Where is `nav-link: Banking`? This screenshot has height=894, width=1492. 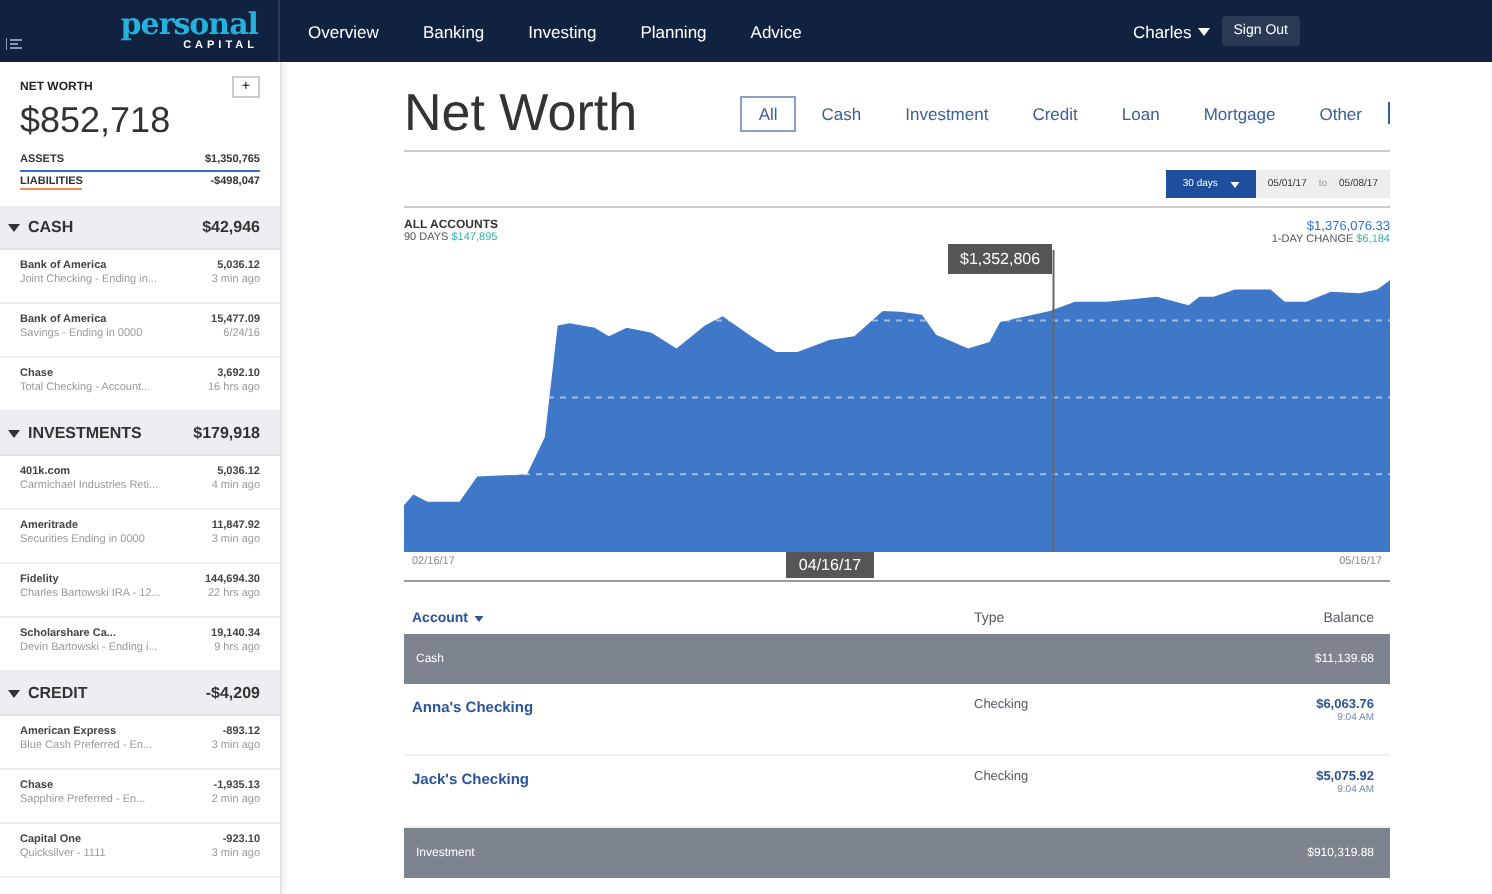 nav-link: Banking is located at coordinates (453, 31).